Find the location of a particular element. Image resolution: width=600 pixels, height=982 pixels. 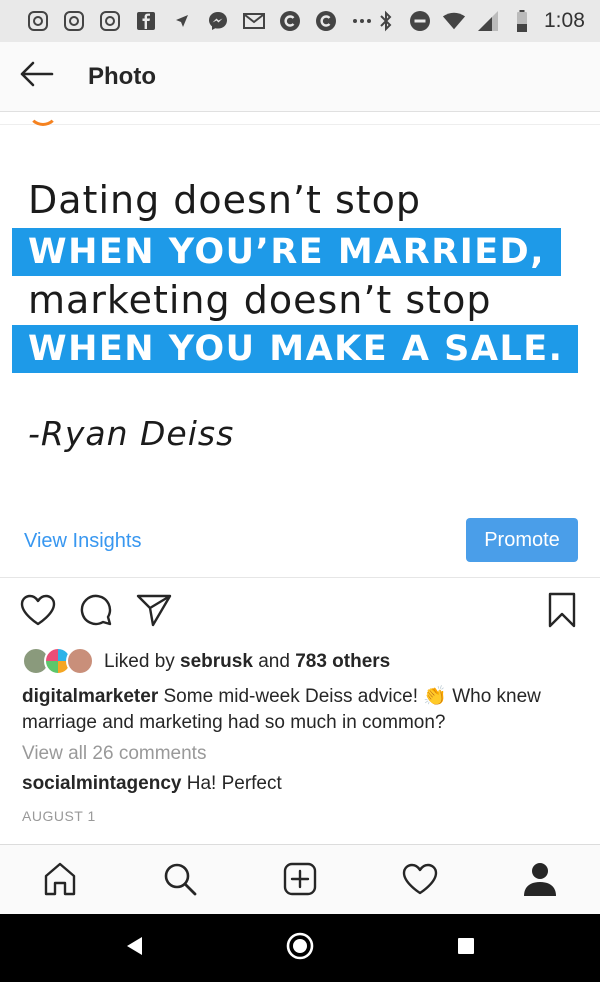

add-post-icon is located at coordinates (300, 881).